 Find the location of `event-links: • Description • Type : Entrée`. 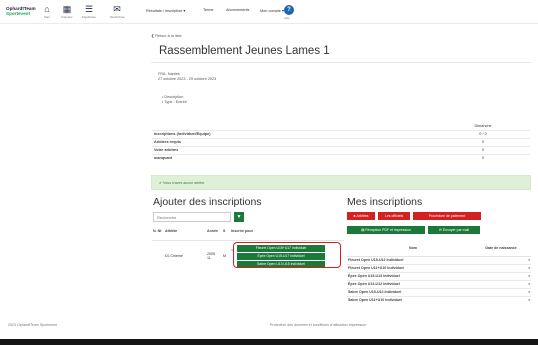

event-links: • Description • Type : Entrée is located at coordinates (174, 100).